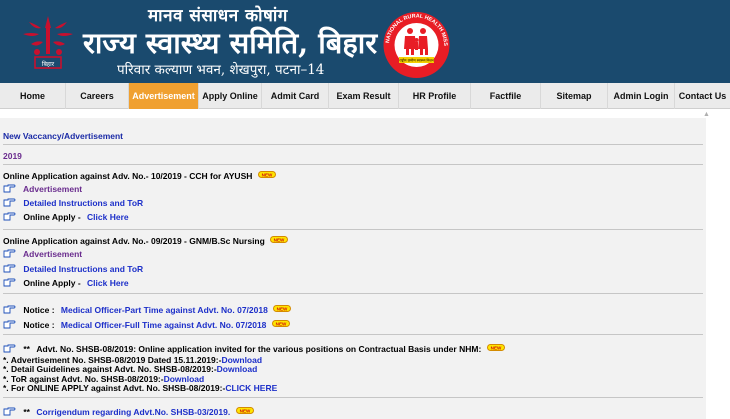 Image resolution: width=730 pixels, height=419 pixels. Describe the element at coordinates (416, 60) in the screenshot. I see `svg-text:राष्ट्रीय ग्रामीण स्वास्थ्य मि: राष्ट्रीय ग्रामीण स्वास्थ्य मिशन` at that location.